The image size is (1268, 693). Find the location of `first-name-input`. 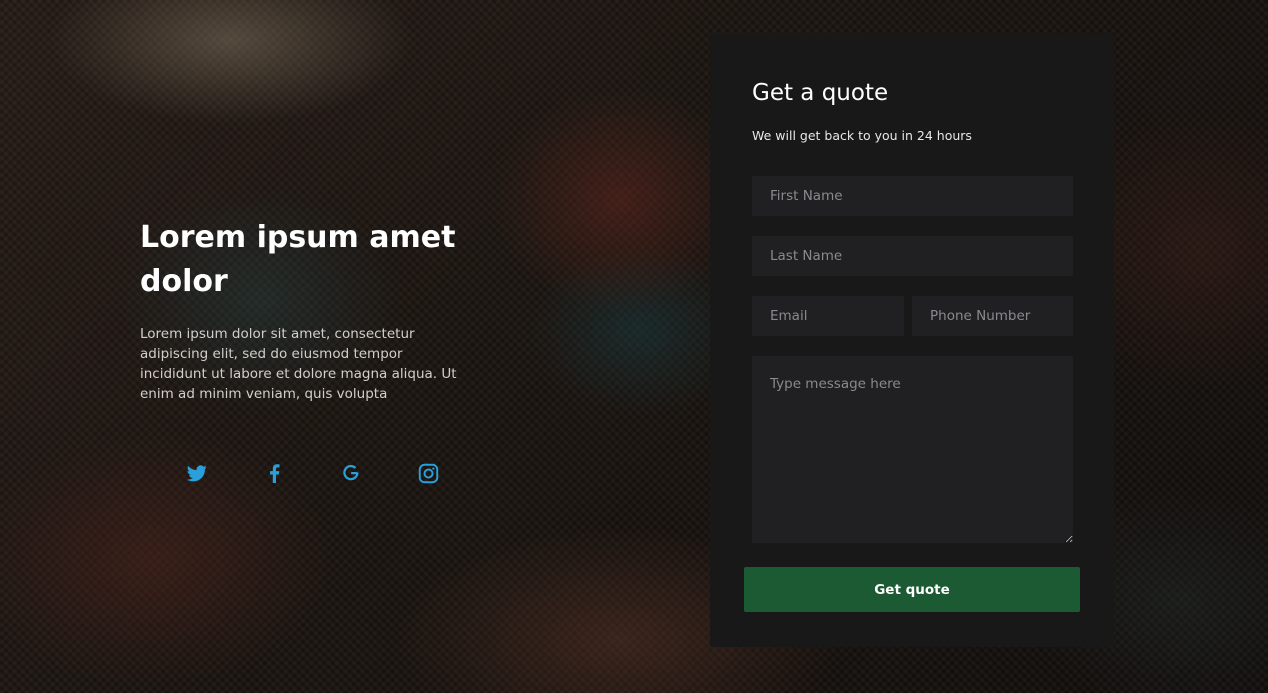

first-name-input is located at coordinates (912, 196).